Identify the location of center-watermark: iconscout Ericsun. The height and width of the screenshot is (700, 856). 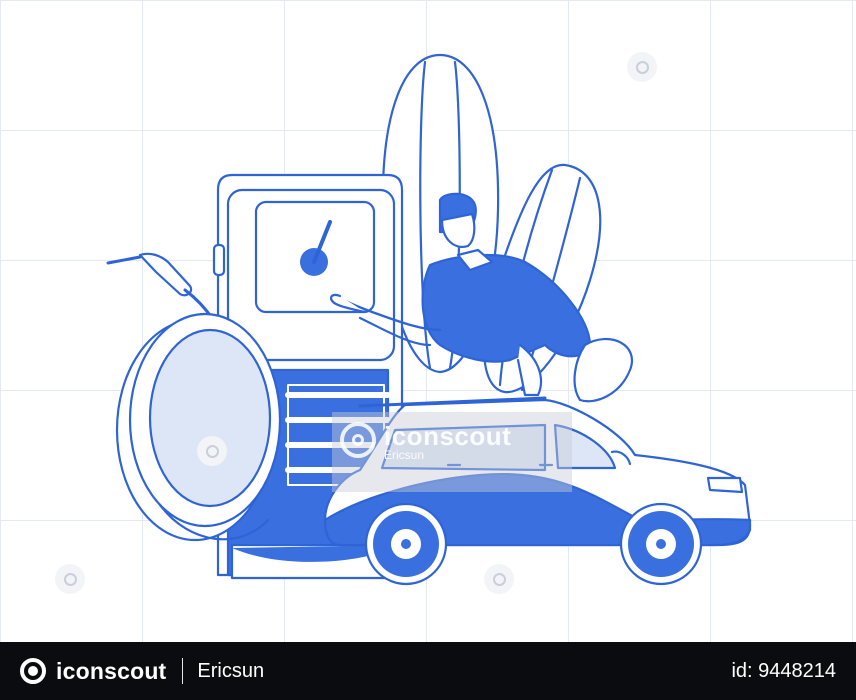
(425, 442).